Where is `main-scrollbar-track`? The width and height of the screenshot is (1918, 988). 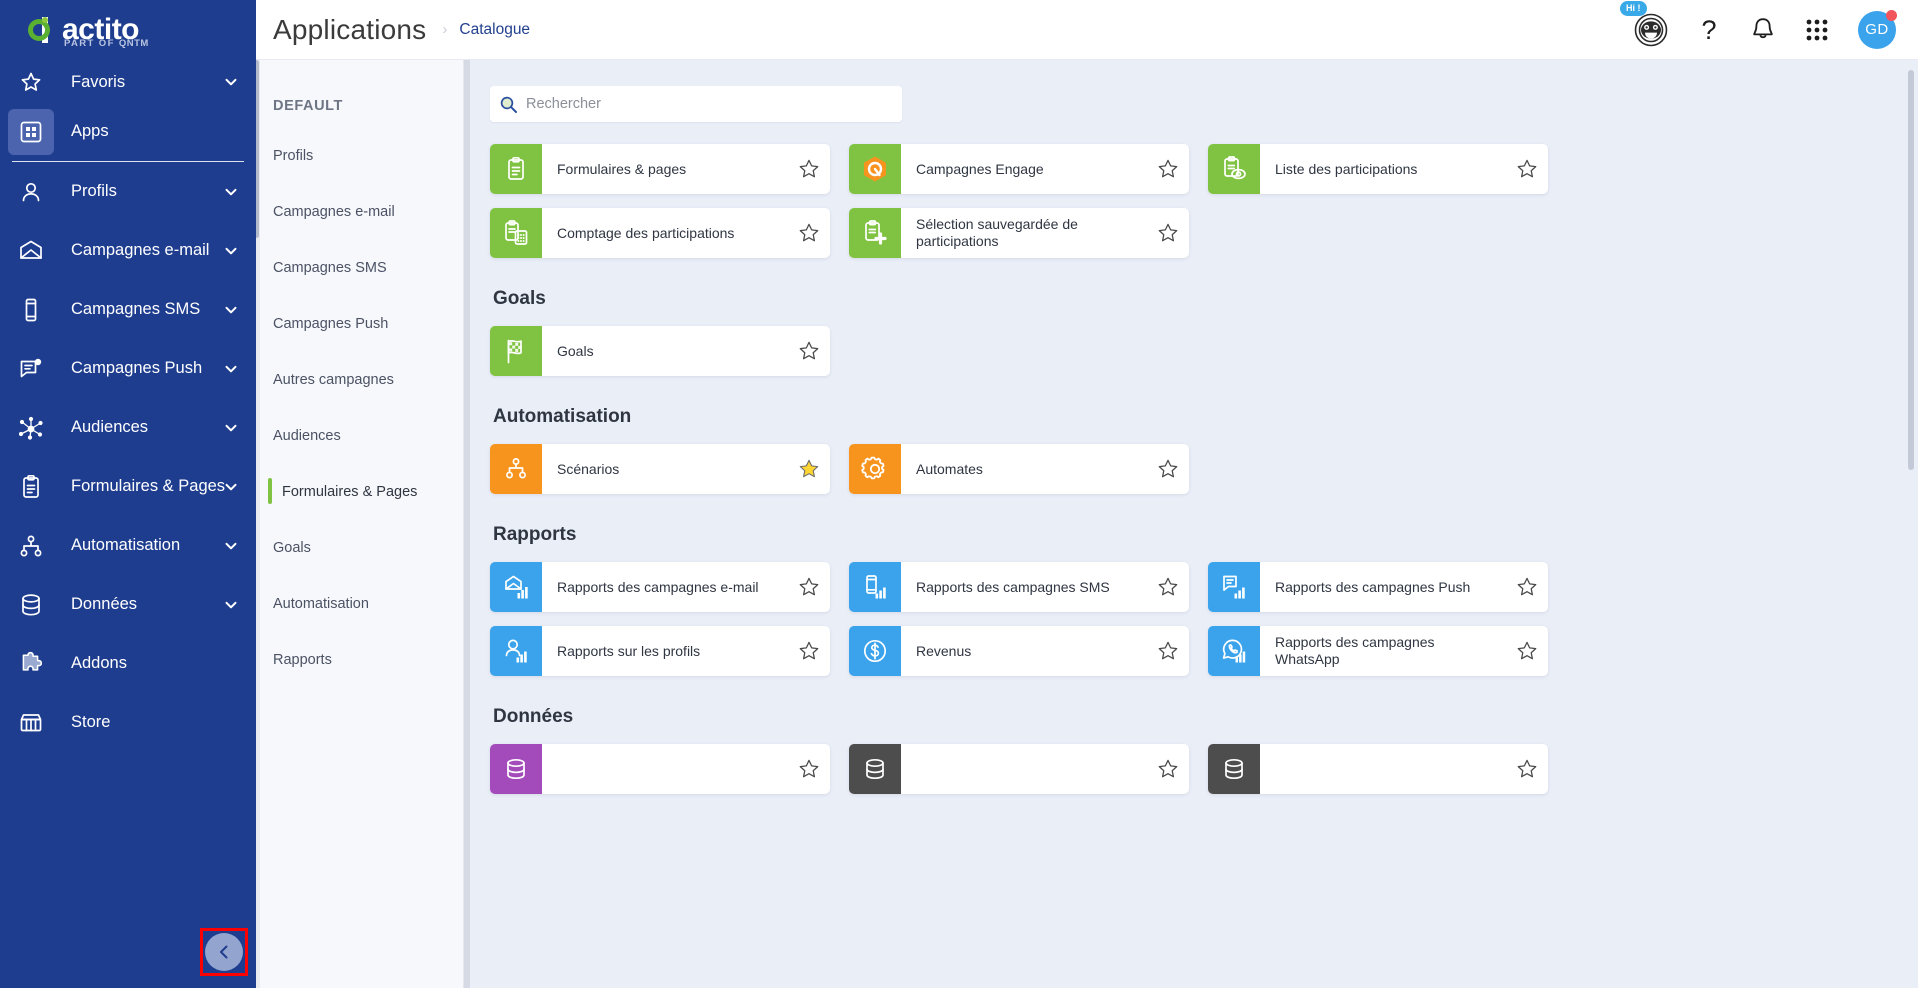
main-scrollbar-track is located at coordinates (1911, 428).